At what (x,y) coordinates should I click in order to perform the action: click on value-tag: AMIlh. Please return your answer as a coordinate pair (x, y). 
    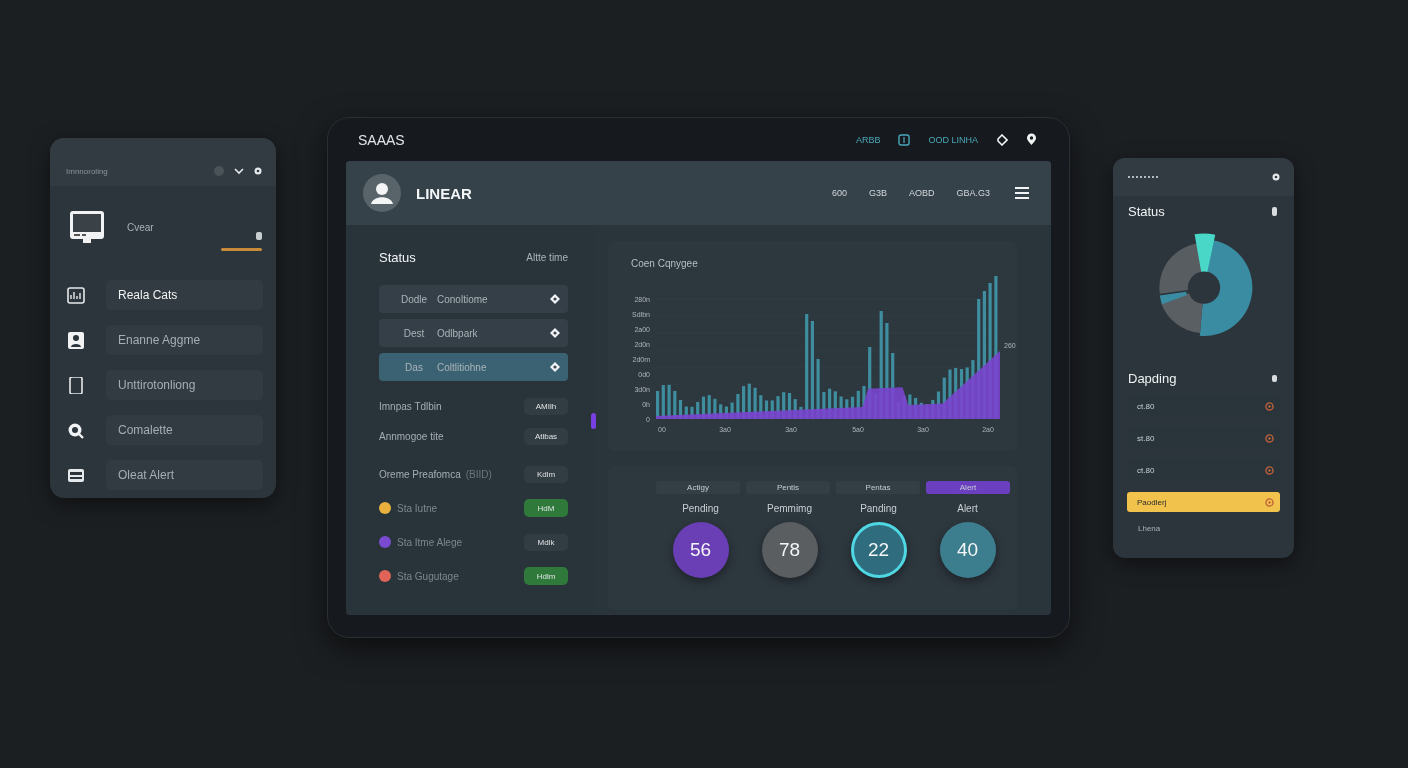
    Looking at the image, I should click on (546, 406).